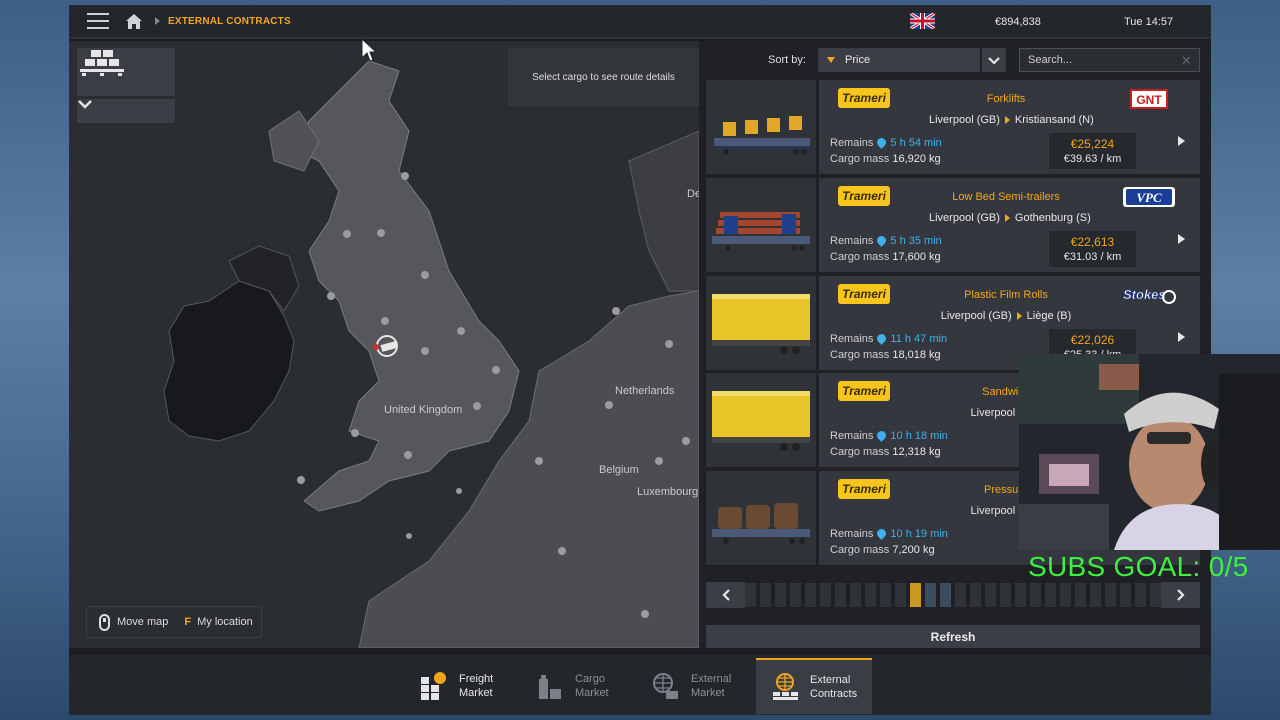 The height and width of the screenshot is (720, 1280). I want to click on refresh-button: Refresh, so click(953, 636).